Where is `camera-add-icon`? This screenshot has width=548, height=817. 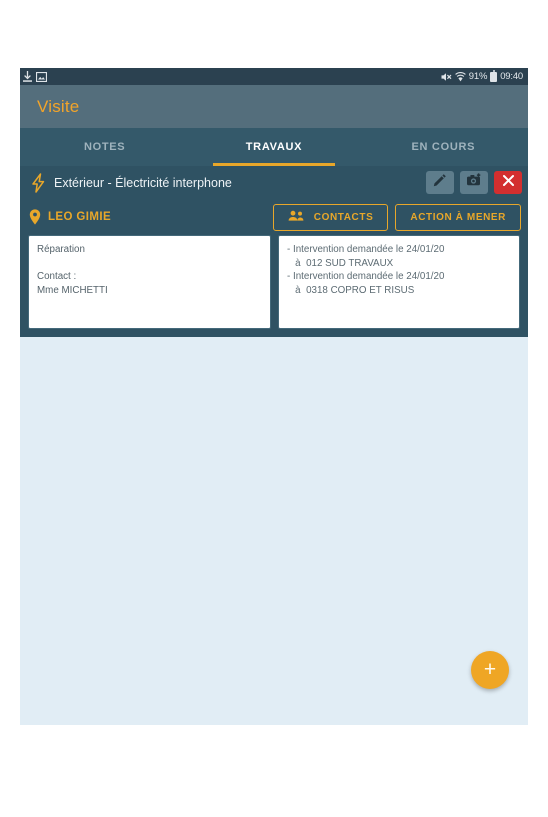
camera-add-icon is located at coordinates (474, 182).